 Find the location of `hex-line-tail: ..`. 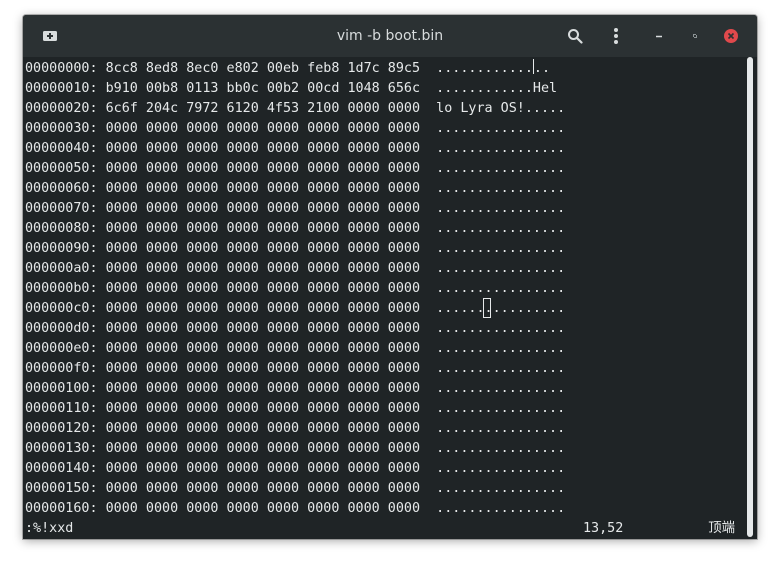

hex-line-tail: .. is located at coordinates (542, 68).